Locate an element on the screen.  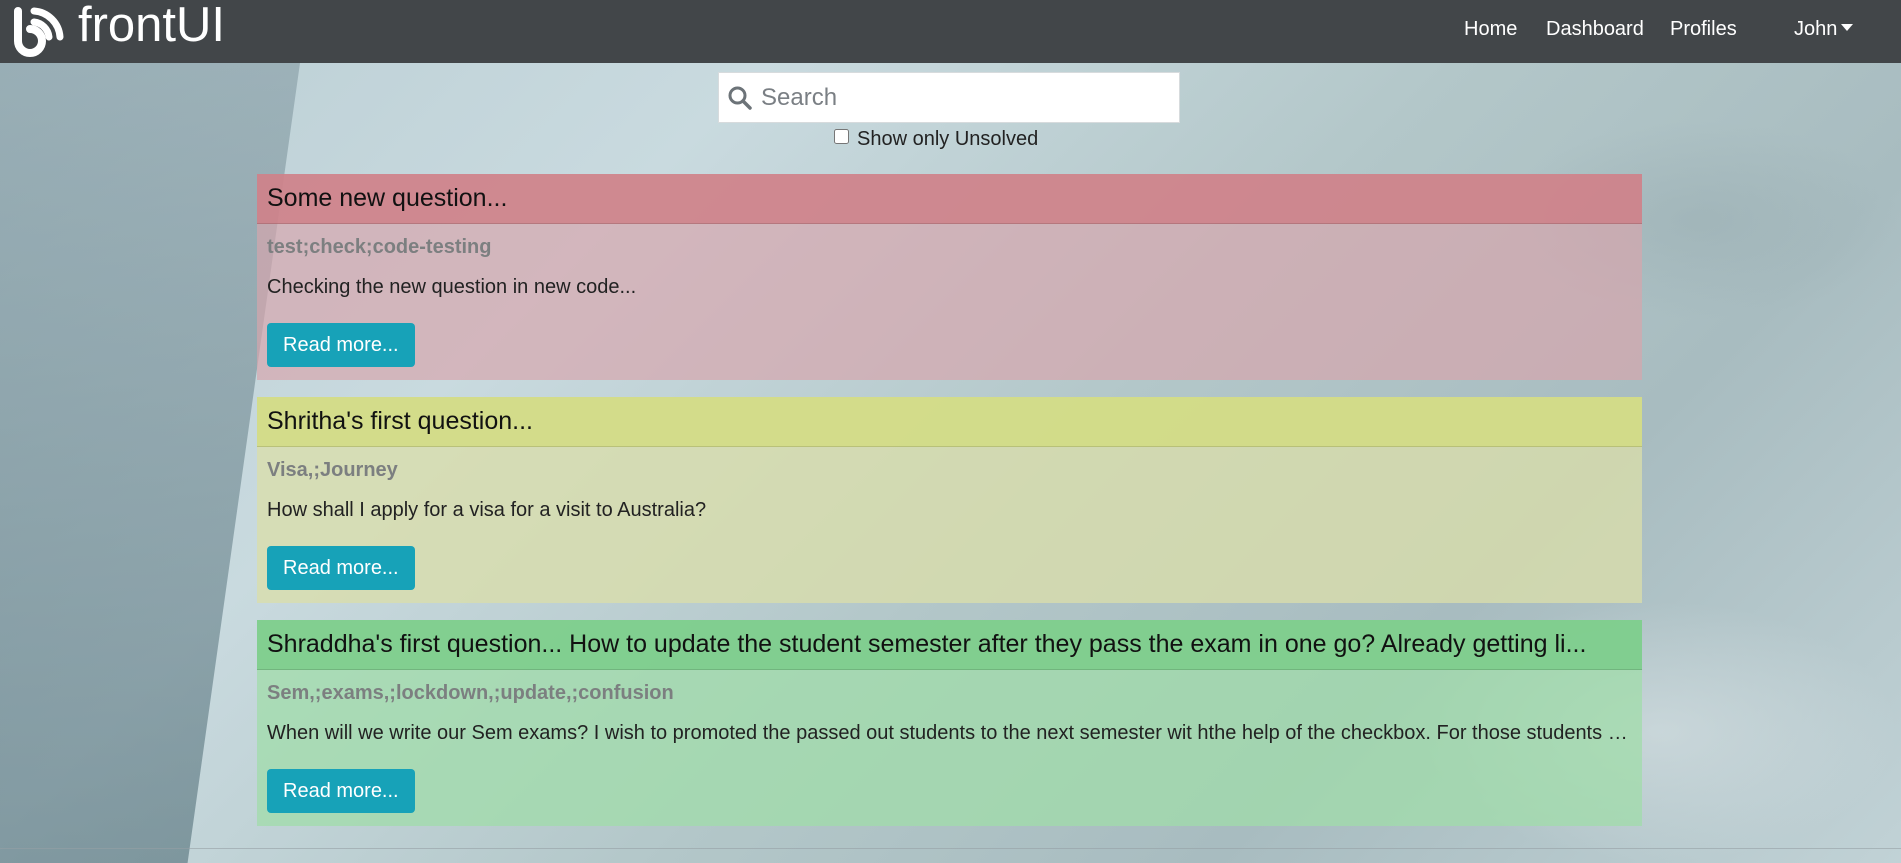
user-menu-dropdown: John is located at coordinates (1824, 29).